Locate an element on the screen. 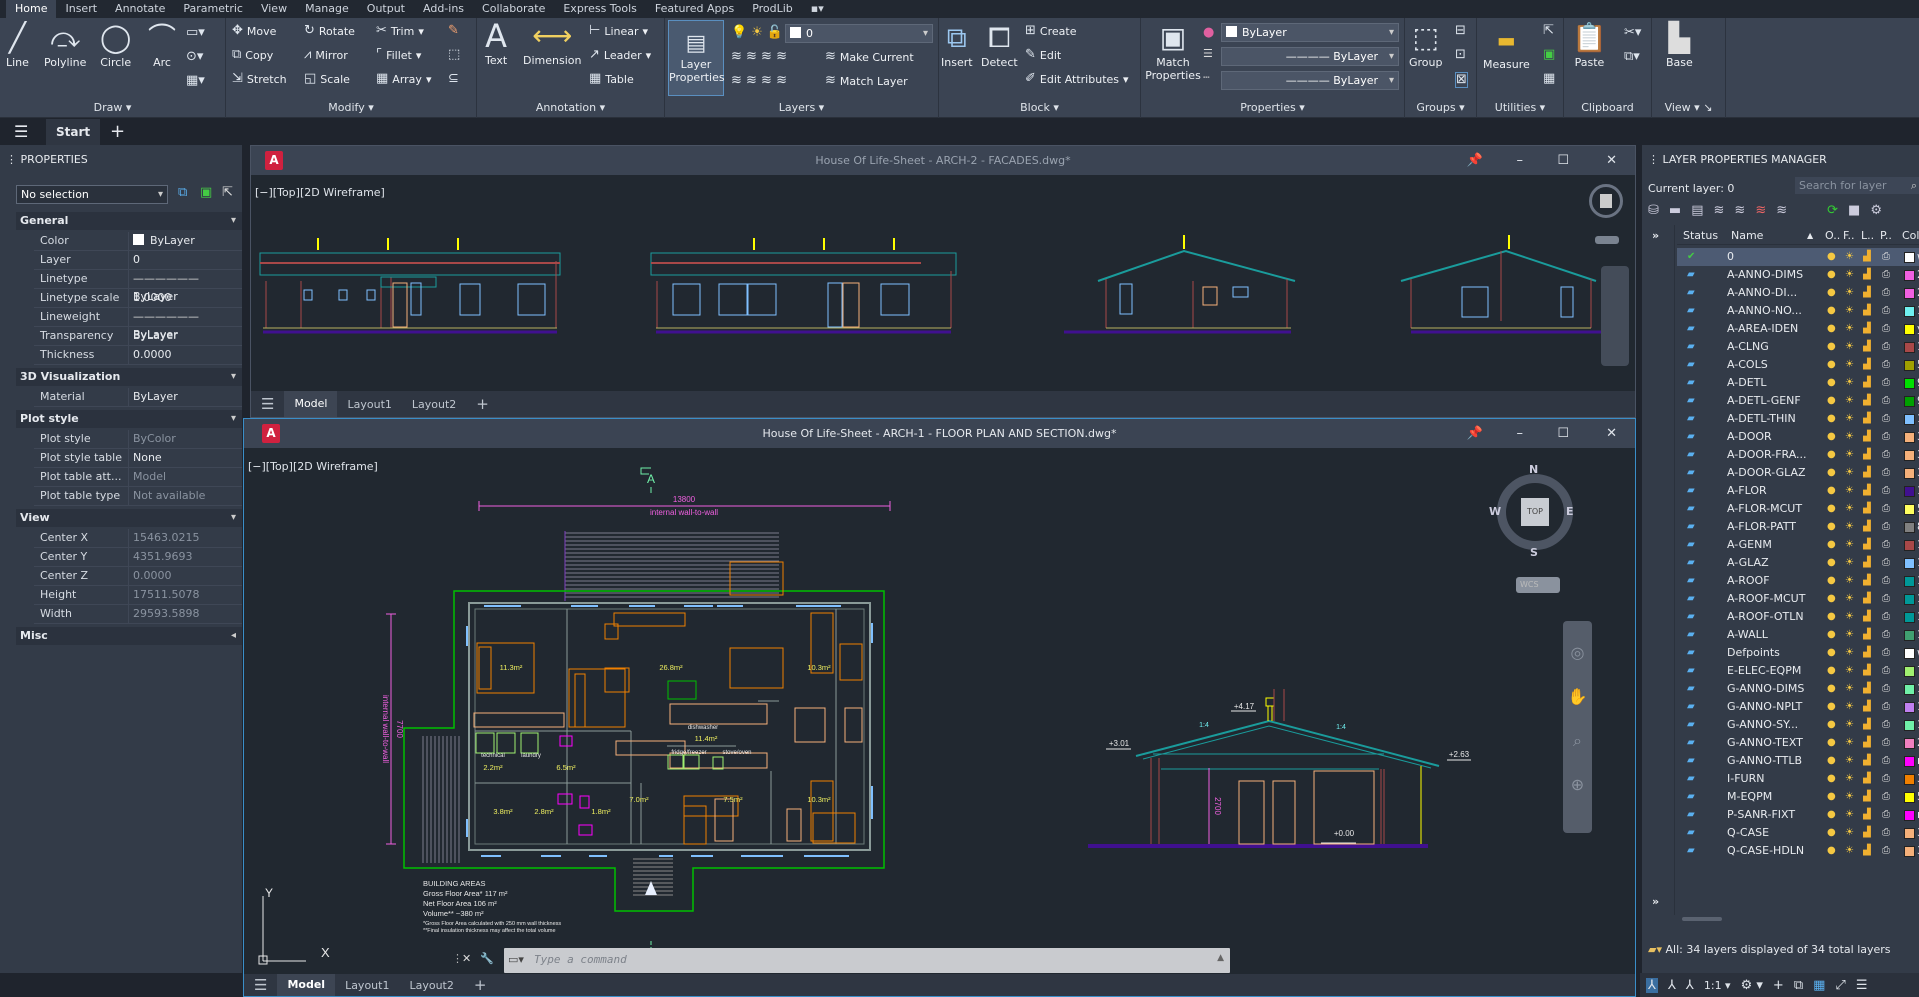 The height and width of the screenshot is (997, 1919). layer-row: ▰A-ANNO-DI...●☀▟⎙2 is located at coordinates (1798, 293).